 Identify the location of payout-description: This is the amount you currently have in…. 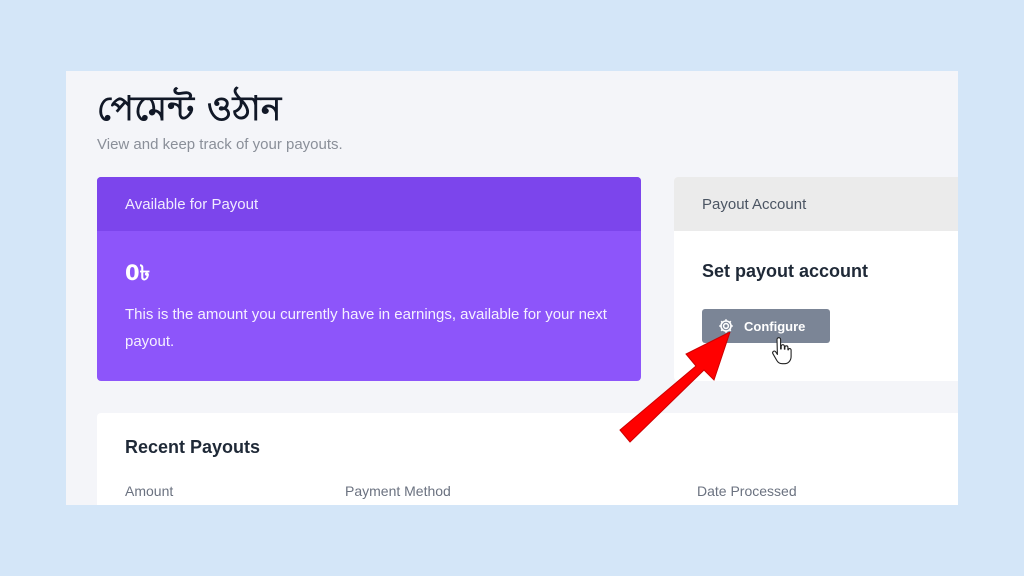
(366, 328).